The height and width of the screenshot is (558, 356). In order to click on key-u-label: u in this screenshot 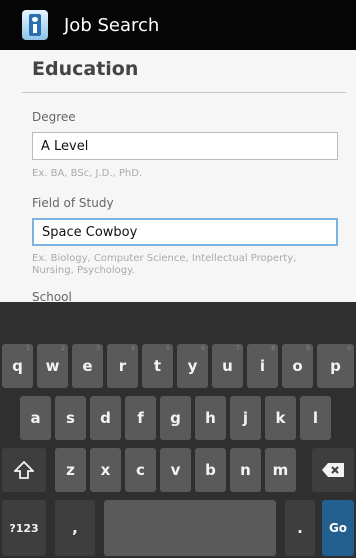, I will do `click(227, 366)`.